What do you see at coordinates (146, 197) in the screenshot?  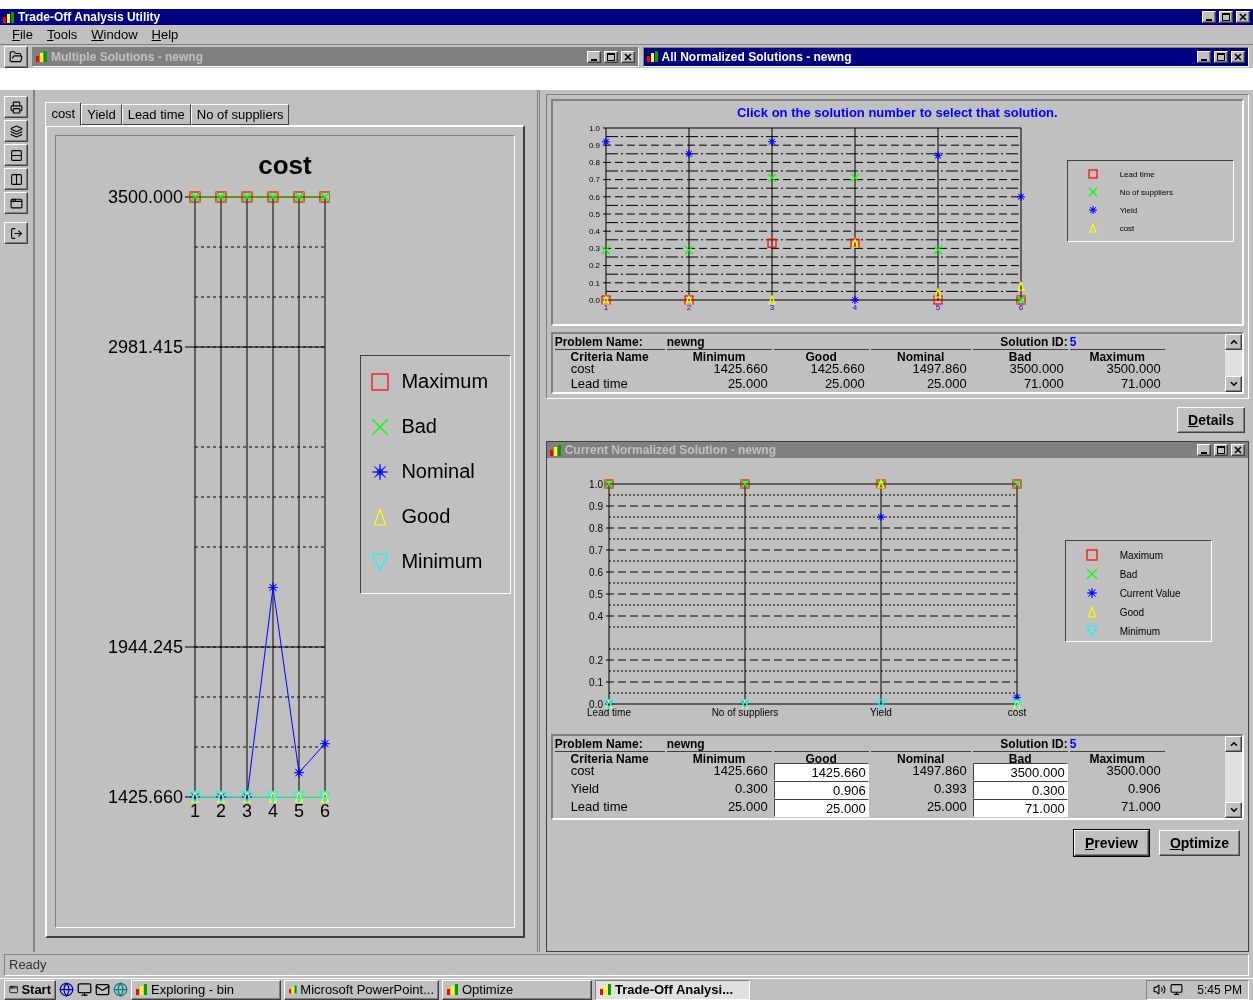 I see `axis-label: 3500.000` at bounding box center [146, 197].